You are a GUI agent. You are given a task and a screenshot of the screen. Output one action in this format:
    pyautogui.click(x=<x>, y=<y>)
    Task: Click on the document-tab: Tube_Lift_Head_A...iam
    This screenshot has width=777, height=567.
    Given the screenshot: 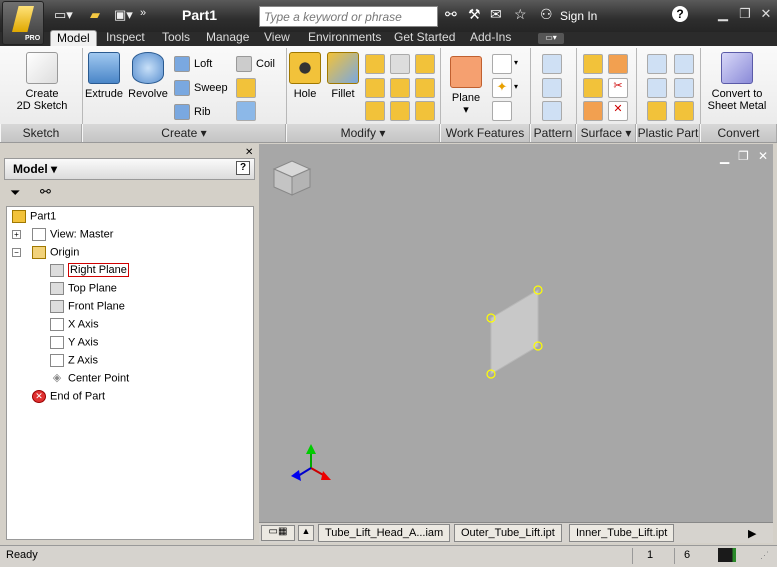 What is the action you would take?
    pyautogui.click(x=384, y=533)
    